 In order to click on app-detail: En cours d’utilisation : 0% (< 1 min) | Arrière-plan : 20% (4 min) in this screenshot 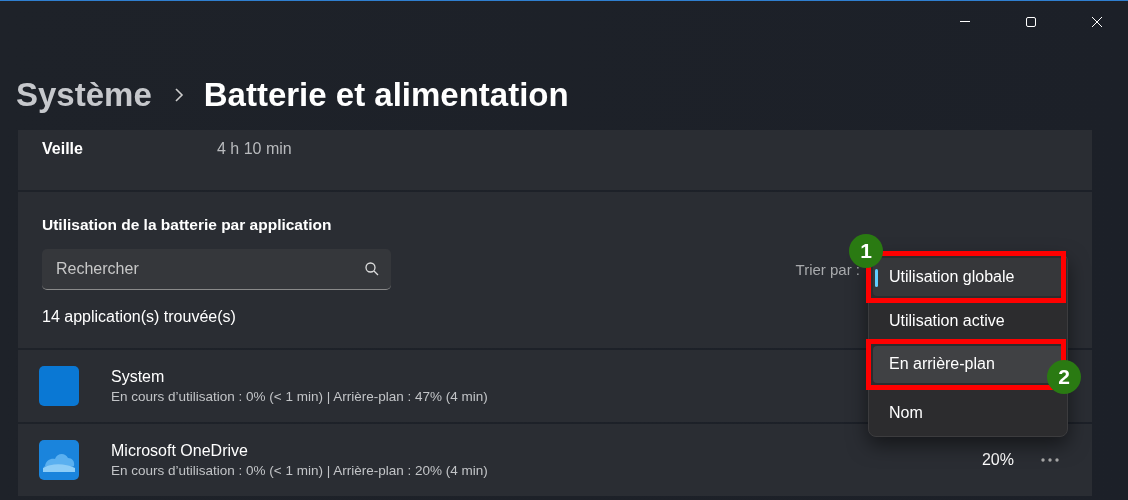, I will do `click(299, 470)`.